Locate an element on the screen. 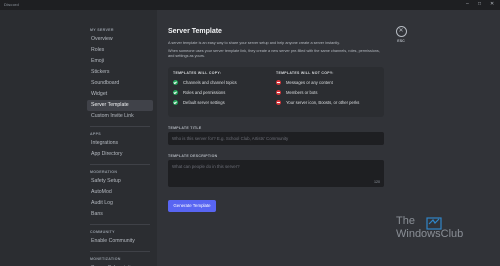 Image resolution: width=500 pixels, height=266 pixels. template-description-label: TEMPLATE DESCRIPTION is located at coordinates (193, 155).